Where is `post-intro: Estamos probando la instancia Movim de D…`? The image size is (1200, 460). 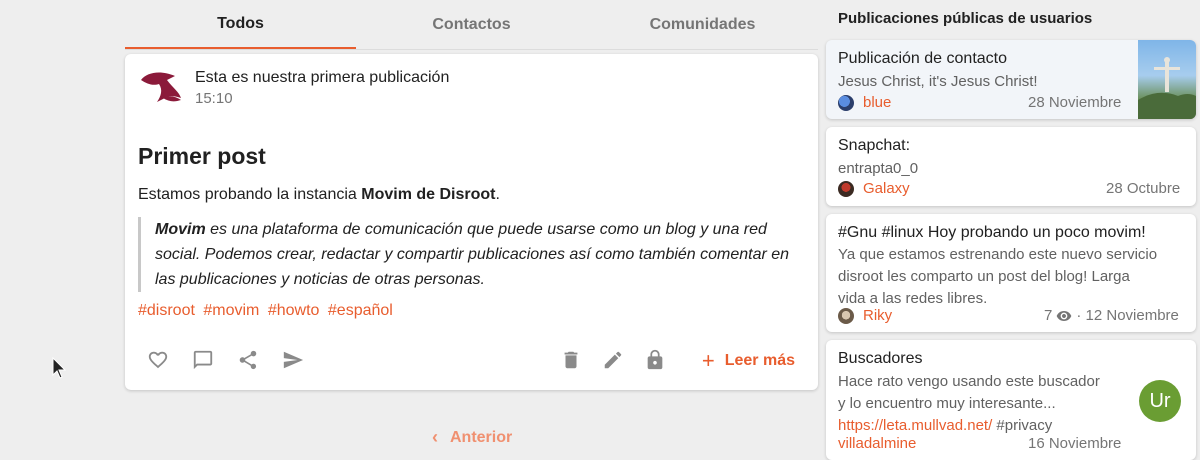 post-intro: Estamos probando la instancia Movim de D… is located at coordinates (319, 195).